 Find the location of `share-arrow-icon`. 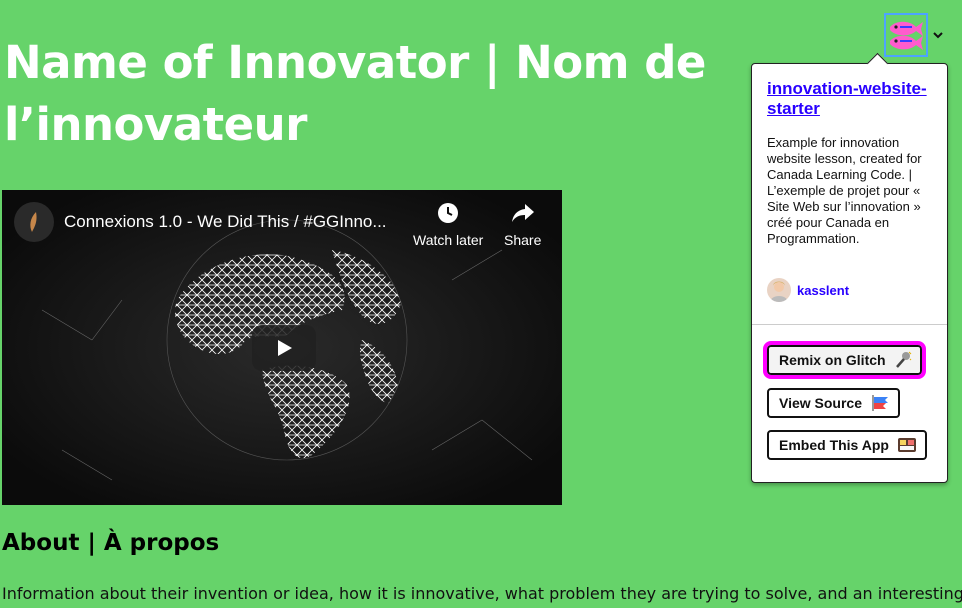

share-arrow-icon is located at coordinates (522, 214).